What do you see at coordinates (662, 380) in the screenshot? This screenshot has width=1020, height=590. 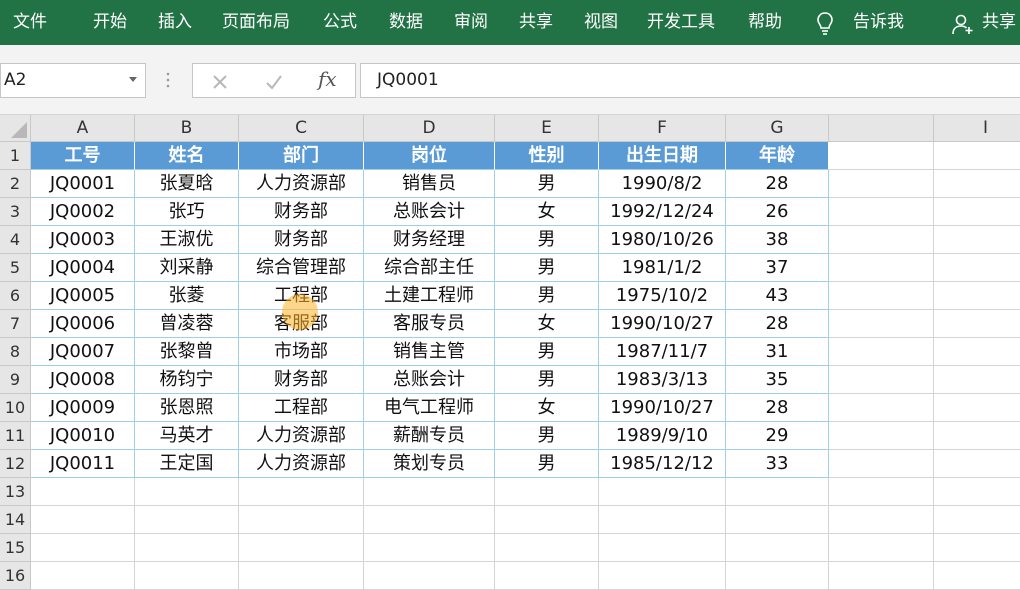 I see `table-cell: 1983/3/13` at bounding box center [662, 380].